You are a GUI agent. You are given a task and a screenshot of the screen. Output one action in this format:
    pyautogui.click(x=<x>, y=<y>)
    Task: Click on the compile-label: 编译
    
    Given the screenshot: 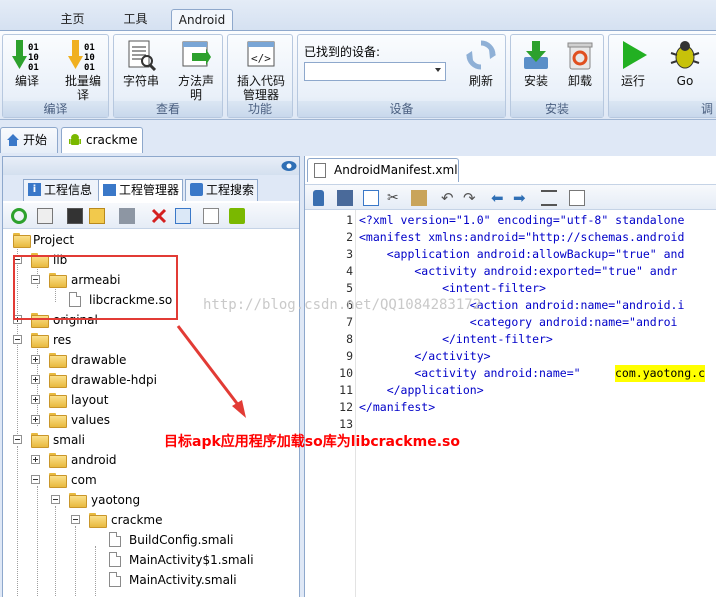 What is the action you would take?
    pyautogui.click(x=26, y=81)
    